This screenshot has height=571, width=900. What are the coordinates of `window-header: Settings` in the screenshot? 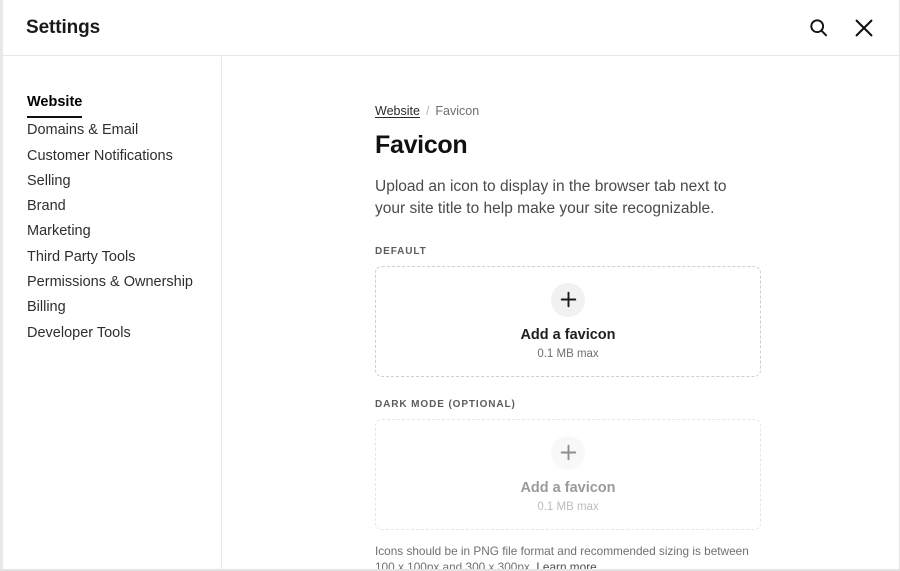 It's located at (451, 28).